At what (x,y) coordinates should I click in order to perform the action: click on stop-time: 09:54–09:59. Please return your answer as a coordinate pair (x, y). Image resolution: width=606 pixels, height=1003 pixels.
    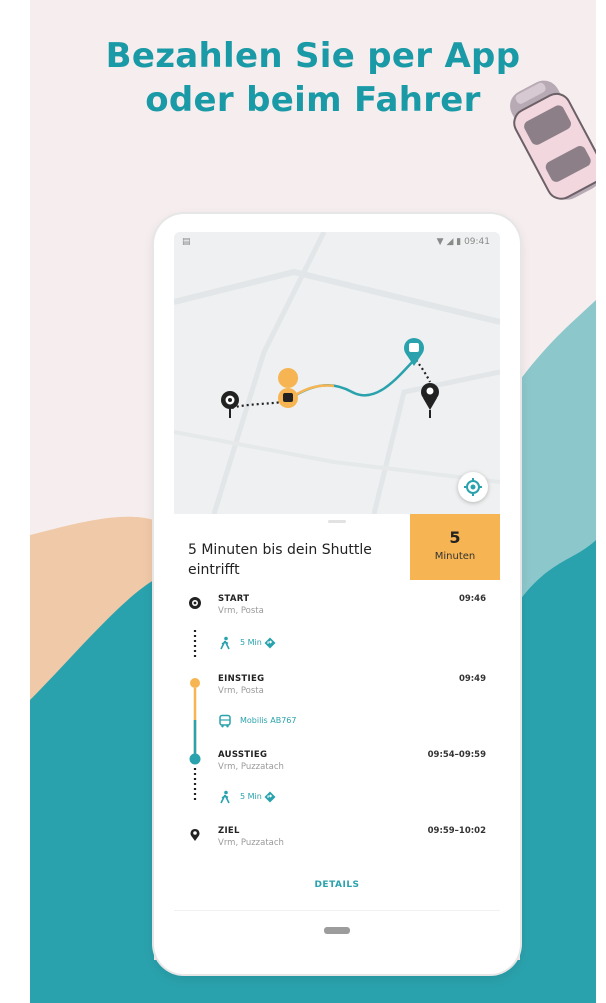
    Looking at the image, I should click on (456, 755).